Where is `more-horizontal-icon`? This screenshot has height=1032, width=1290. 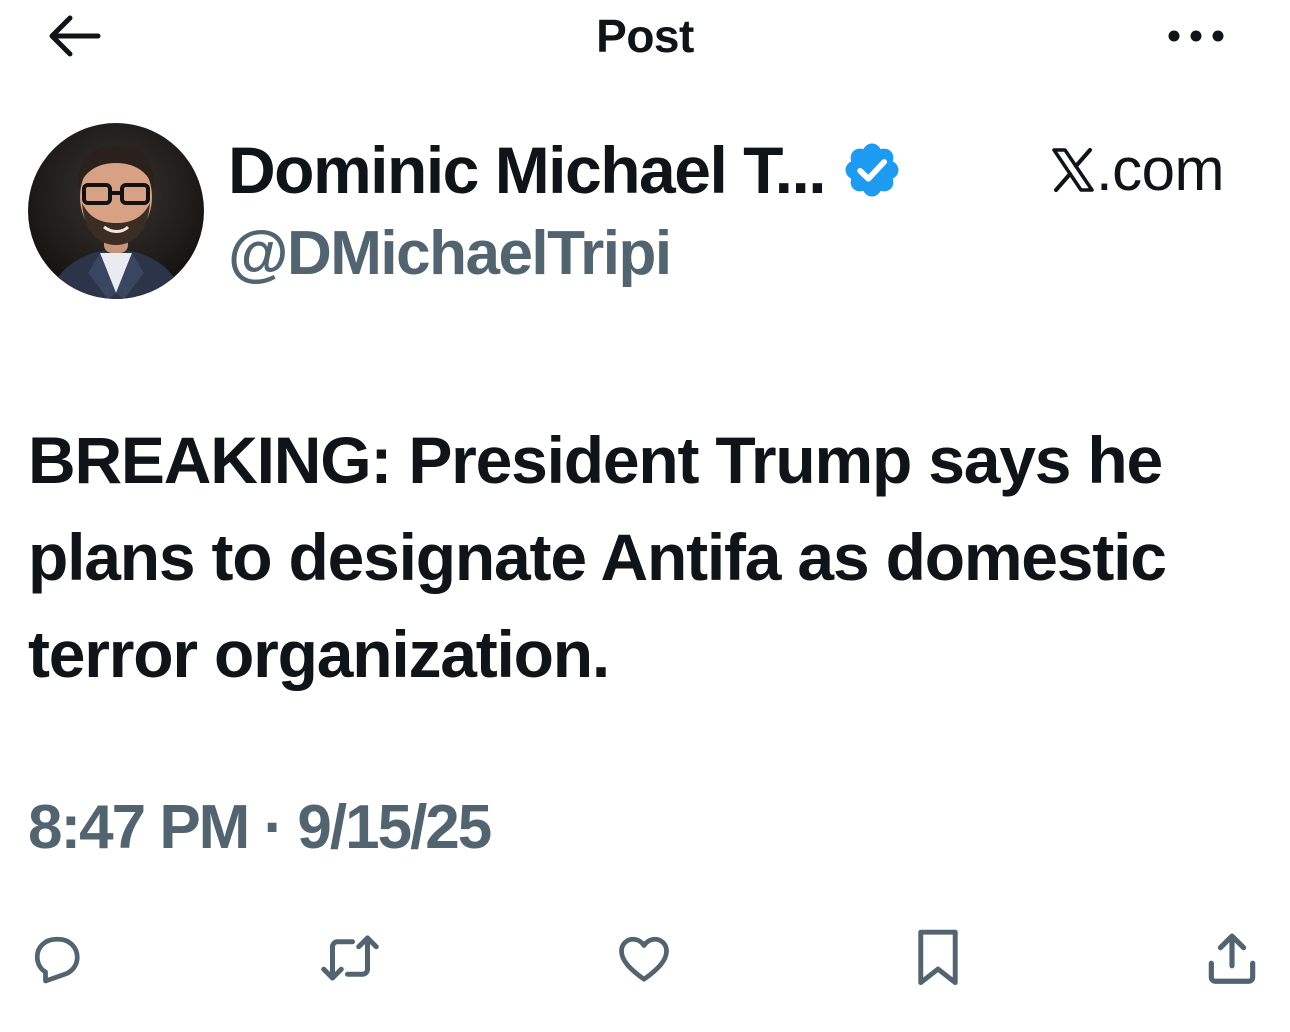 more-horizontal-icon is located at coordinates (1196, 36).